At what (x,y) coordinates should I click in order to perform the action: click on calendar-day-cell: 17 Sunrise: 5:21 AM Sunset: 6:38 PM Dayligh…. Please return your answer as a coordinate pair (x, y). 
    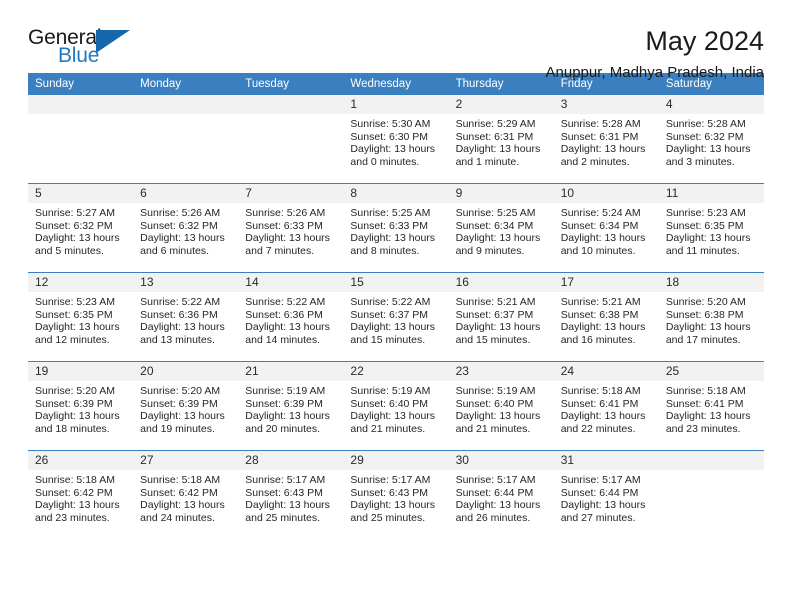
    Looking at the image, I should click on (606, 317).